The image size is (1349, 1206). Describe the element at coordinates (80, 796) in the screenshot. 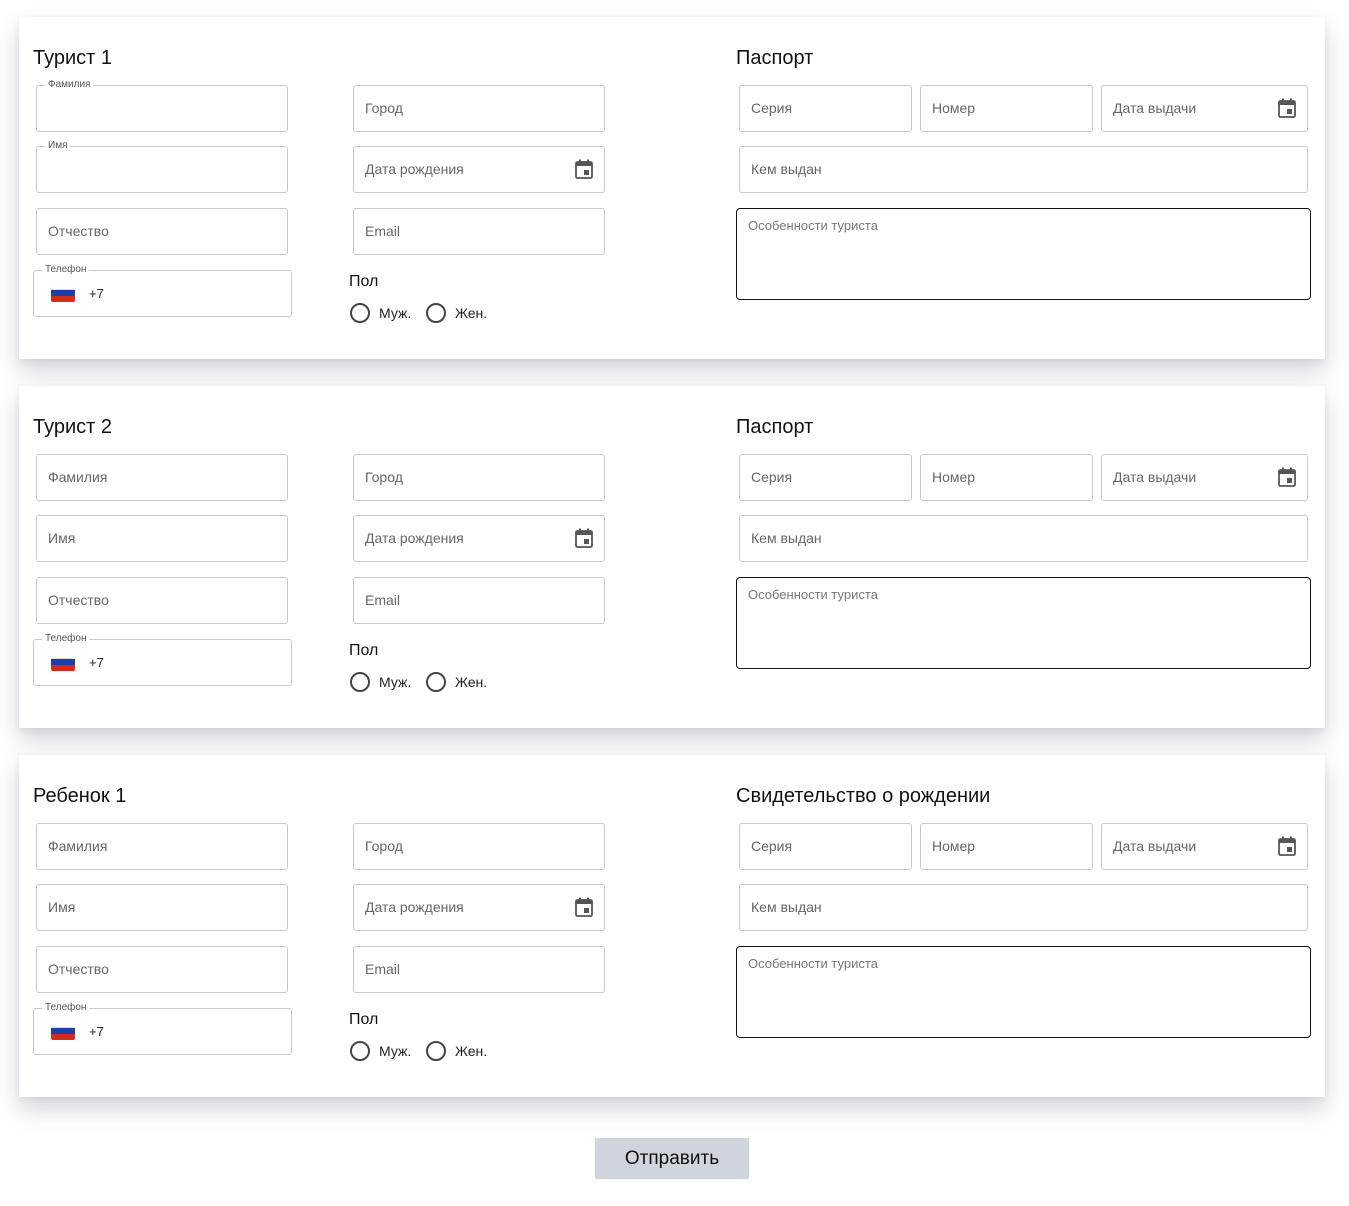

I see `section-title: Ребенок 1` at that location.